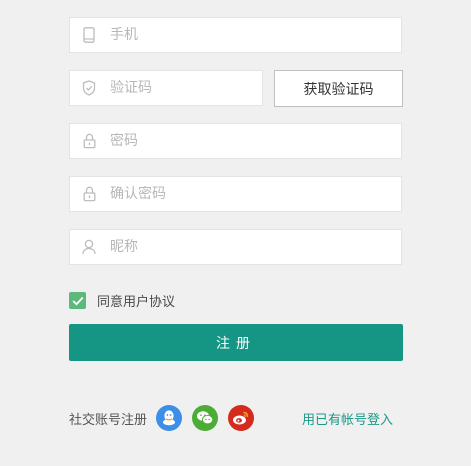  I want to click on checkmark-icon, so click(77, 300).